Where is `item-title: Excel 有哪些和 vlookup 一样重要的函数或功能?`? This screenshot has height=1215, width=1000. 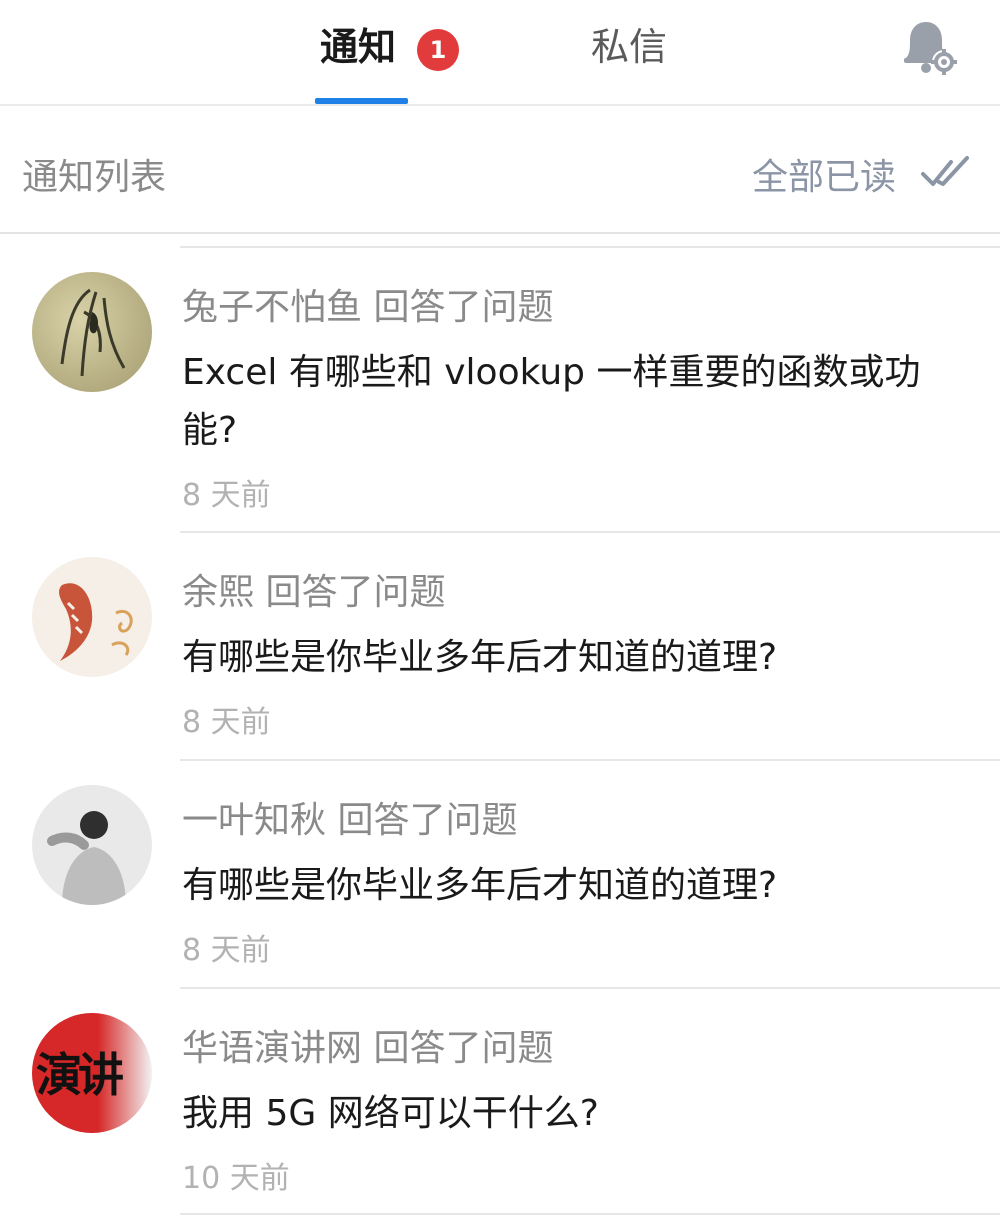 item-title: Excel 有哪些和 vlookup 一样重要的函数或功能? is located at coordinates (572, 402).